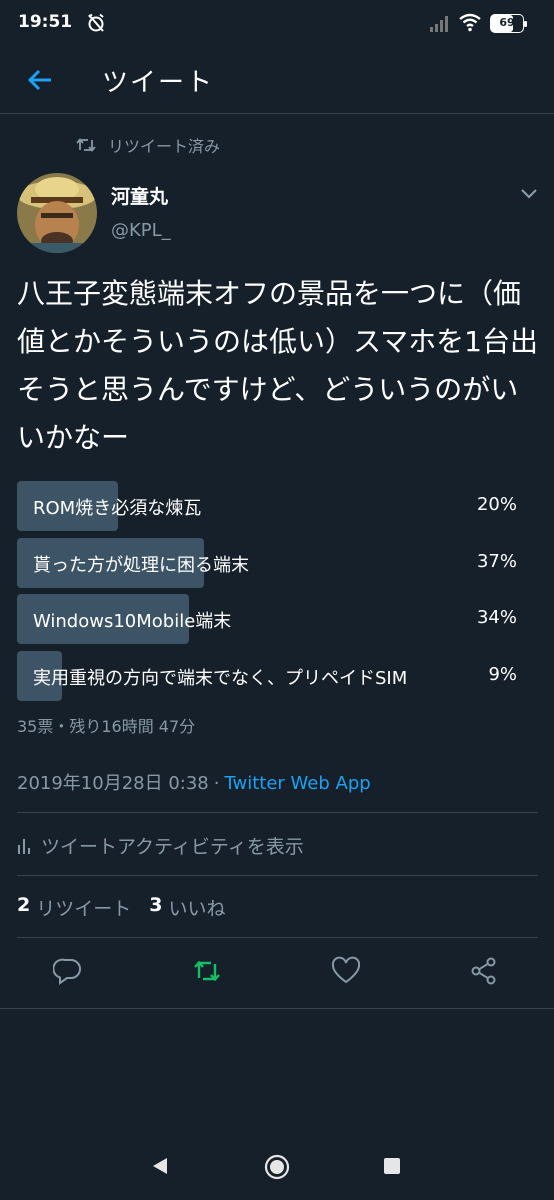 Image resolution: width=554 pixels, height=1200 pixels. Describe the element at coordinates (24, 846) in the screenshot. I see `analytics-icon` at that location.